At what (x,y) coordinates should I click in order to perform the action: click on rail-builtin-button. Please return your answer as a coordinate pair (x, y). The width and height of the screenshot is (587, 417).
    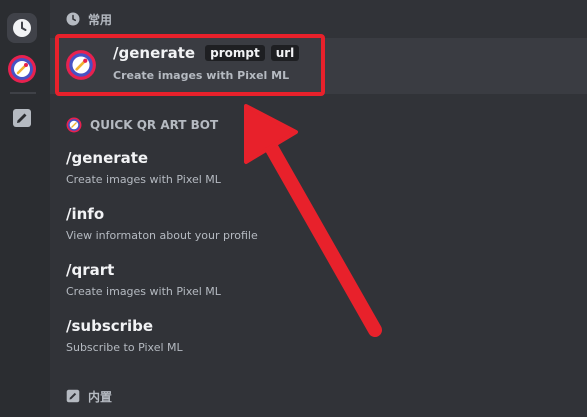
    Looking at the image, I should click on (22, 118).